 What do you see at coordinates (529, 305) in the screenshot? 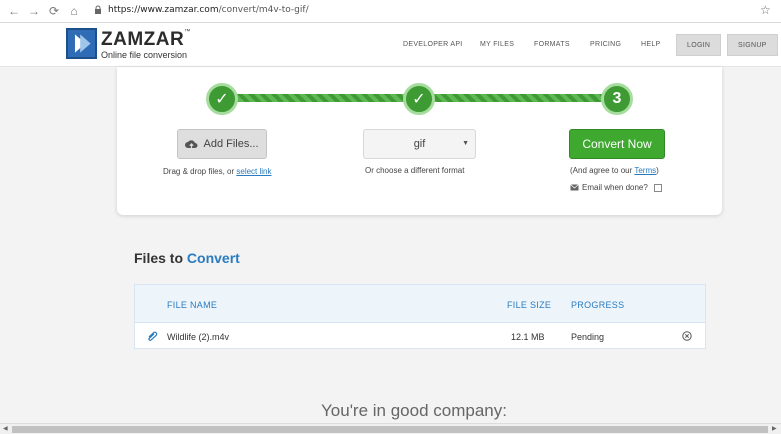
I see `column-file-size: FILE SIZE` at bounding box center [529, 305].